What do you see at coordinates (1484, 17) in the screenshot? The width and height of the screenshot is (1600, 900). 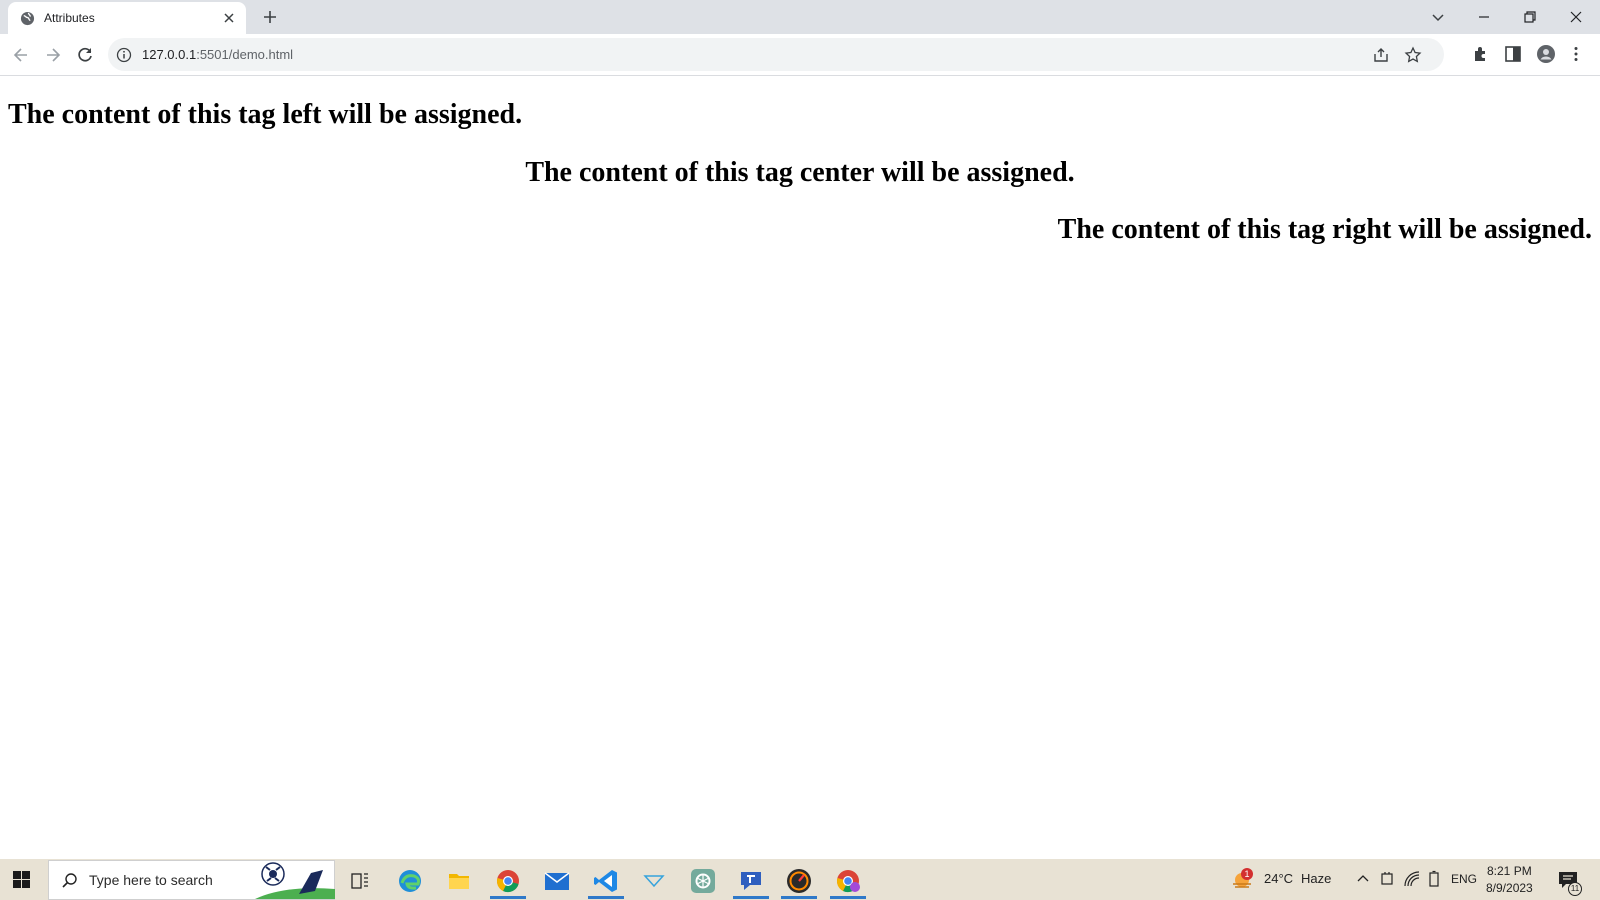 I see `minimize-icon` at bounding box center [1484, 17].